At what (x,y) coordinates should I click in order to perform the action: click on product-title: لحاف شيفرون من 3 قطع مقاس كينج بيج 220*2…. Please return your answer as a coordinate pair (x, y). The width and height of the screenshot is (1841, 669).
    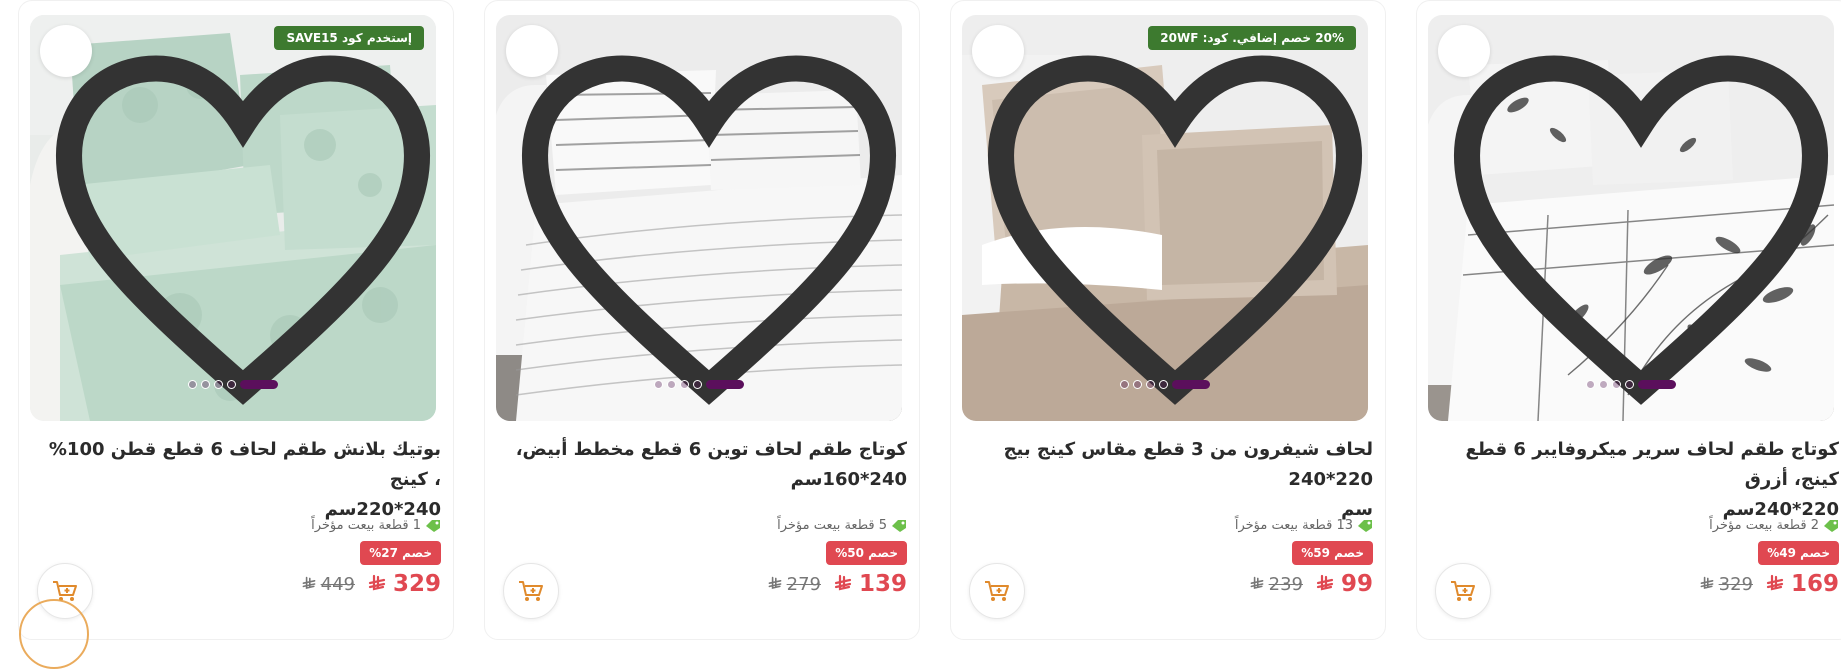
    Looking at the image, I should click on (1173, 480).